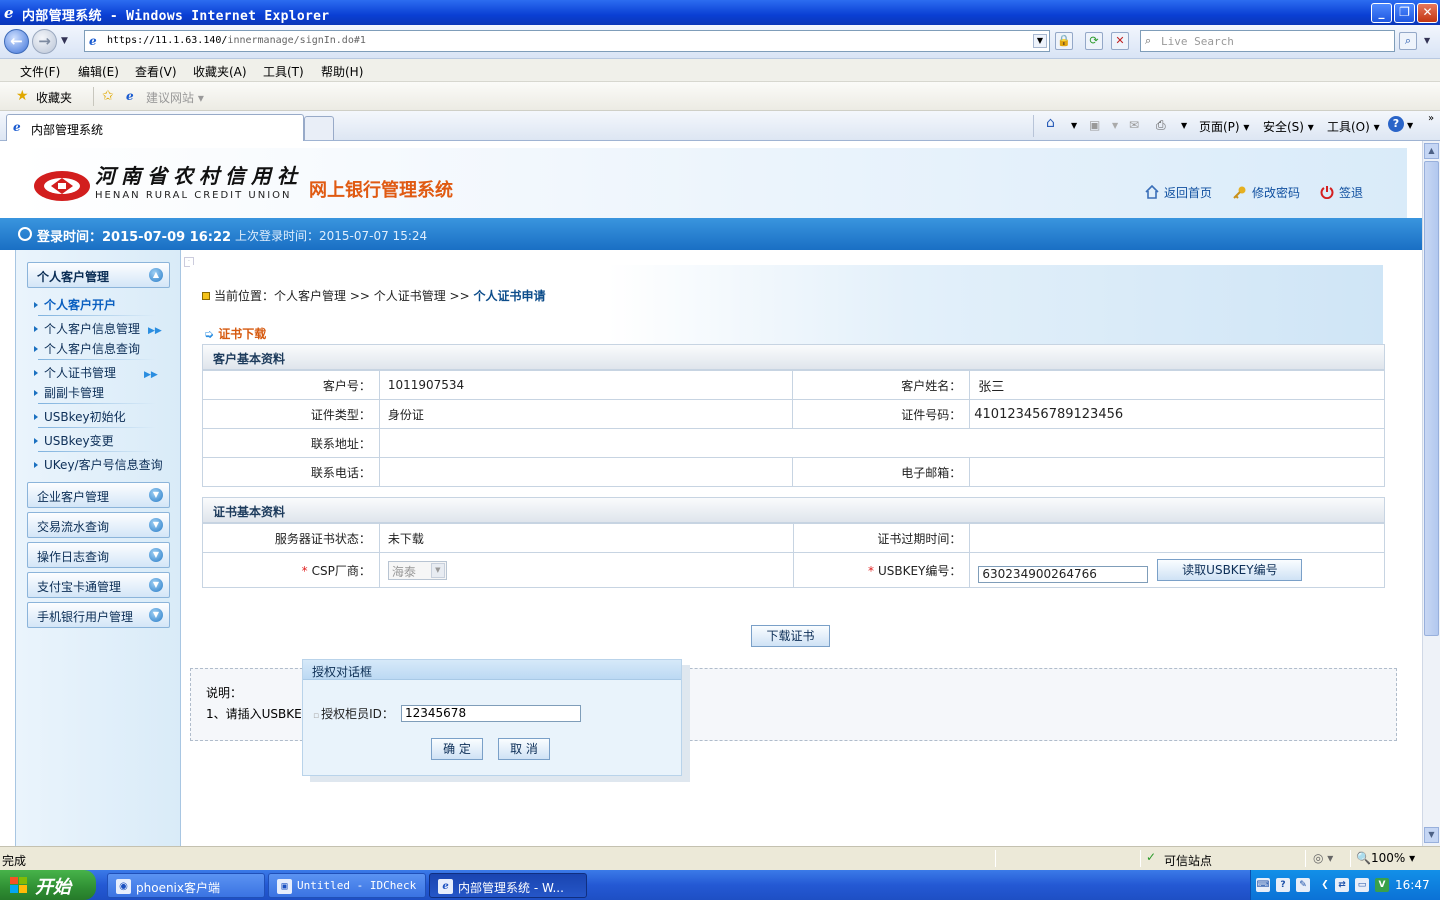 This screenshot has height=900, width=1440. Describe the element at coordinates (73, 497) in the screenshot. I see `sidebar-group-label: 企业客户管理` at that location.